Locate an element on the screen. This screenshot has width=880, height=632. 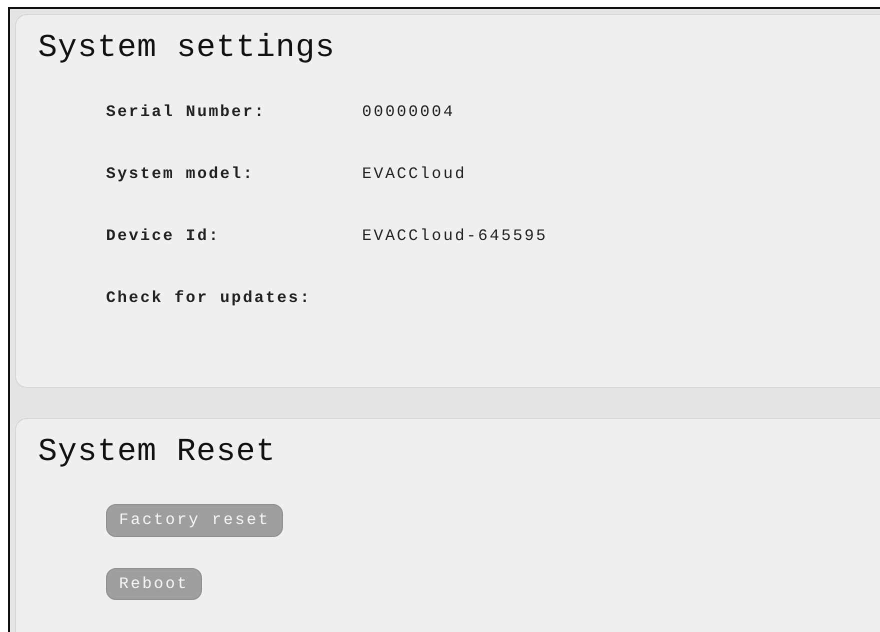
section-title: System settings is located at coordinates (187, 48).